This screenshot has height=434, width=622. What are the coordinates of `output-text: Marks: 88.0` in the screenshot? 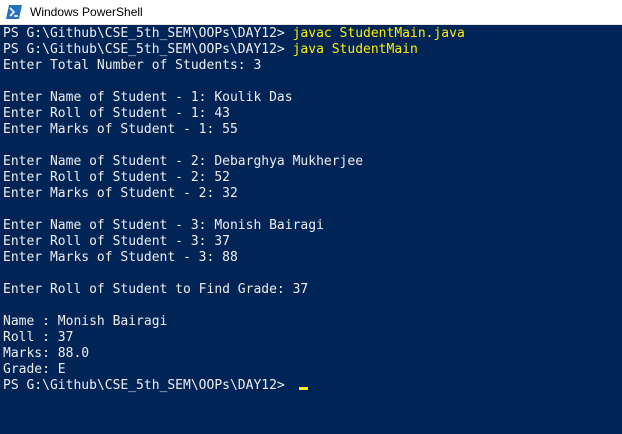 It's located at (46, 353).